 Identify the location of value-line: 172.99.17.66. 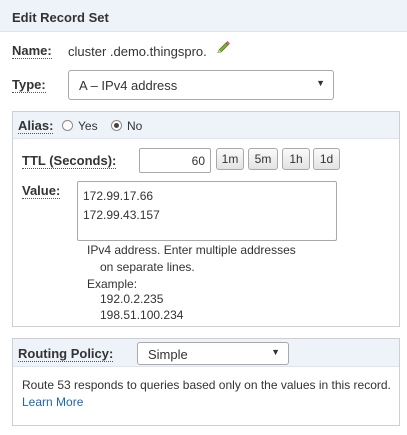
(118, 196).